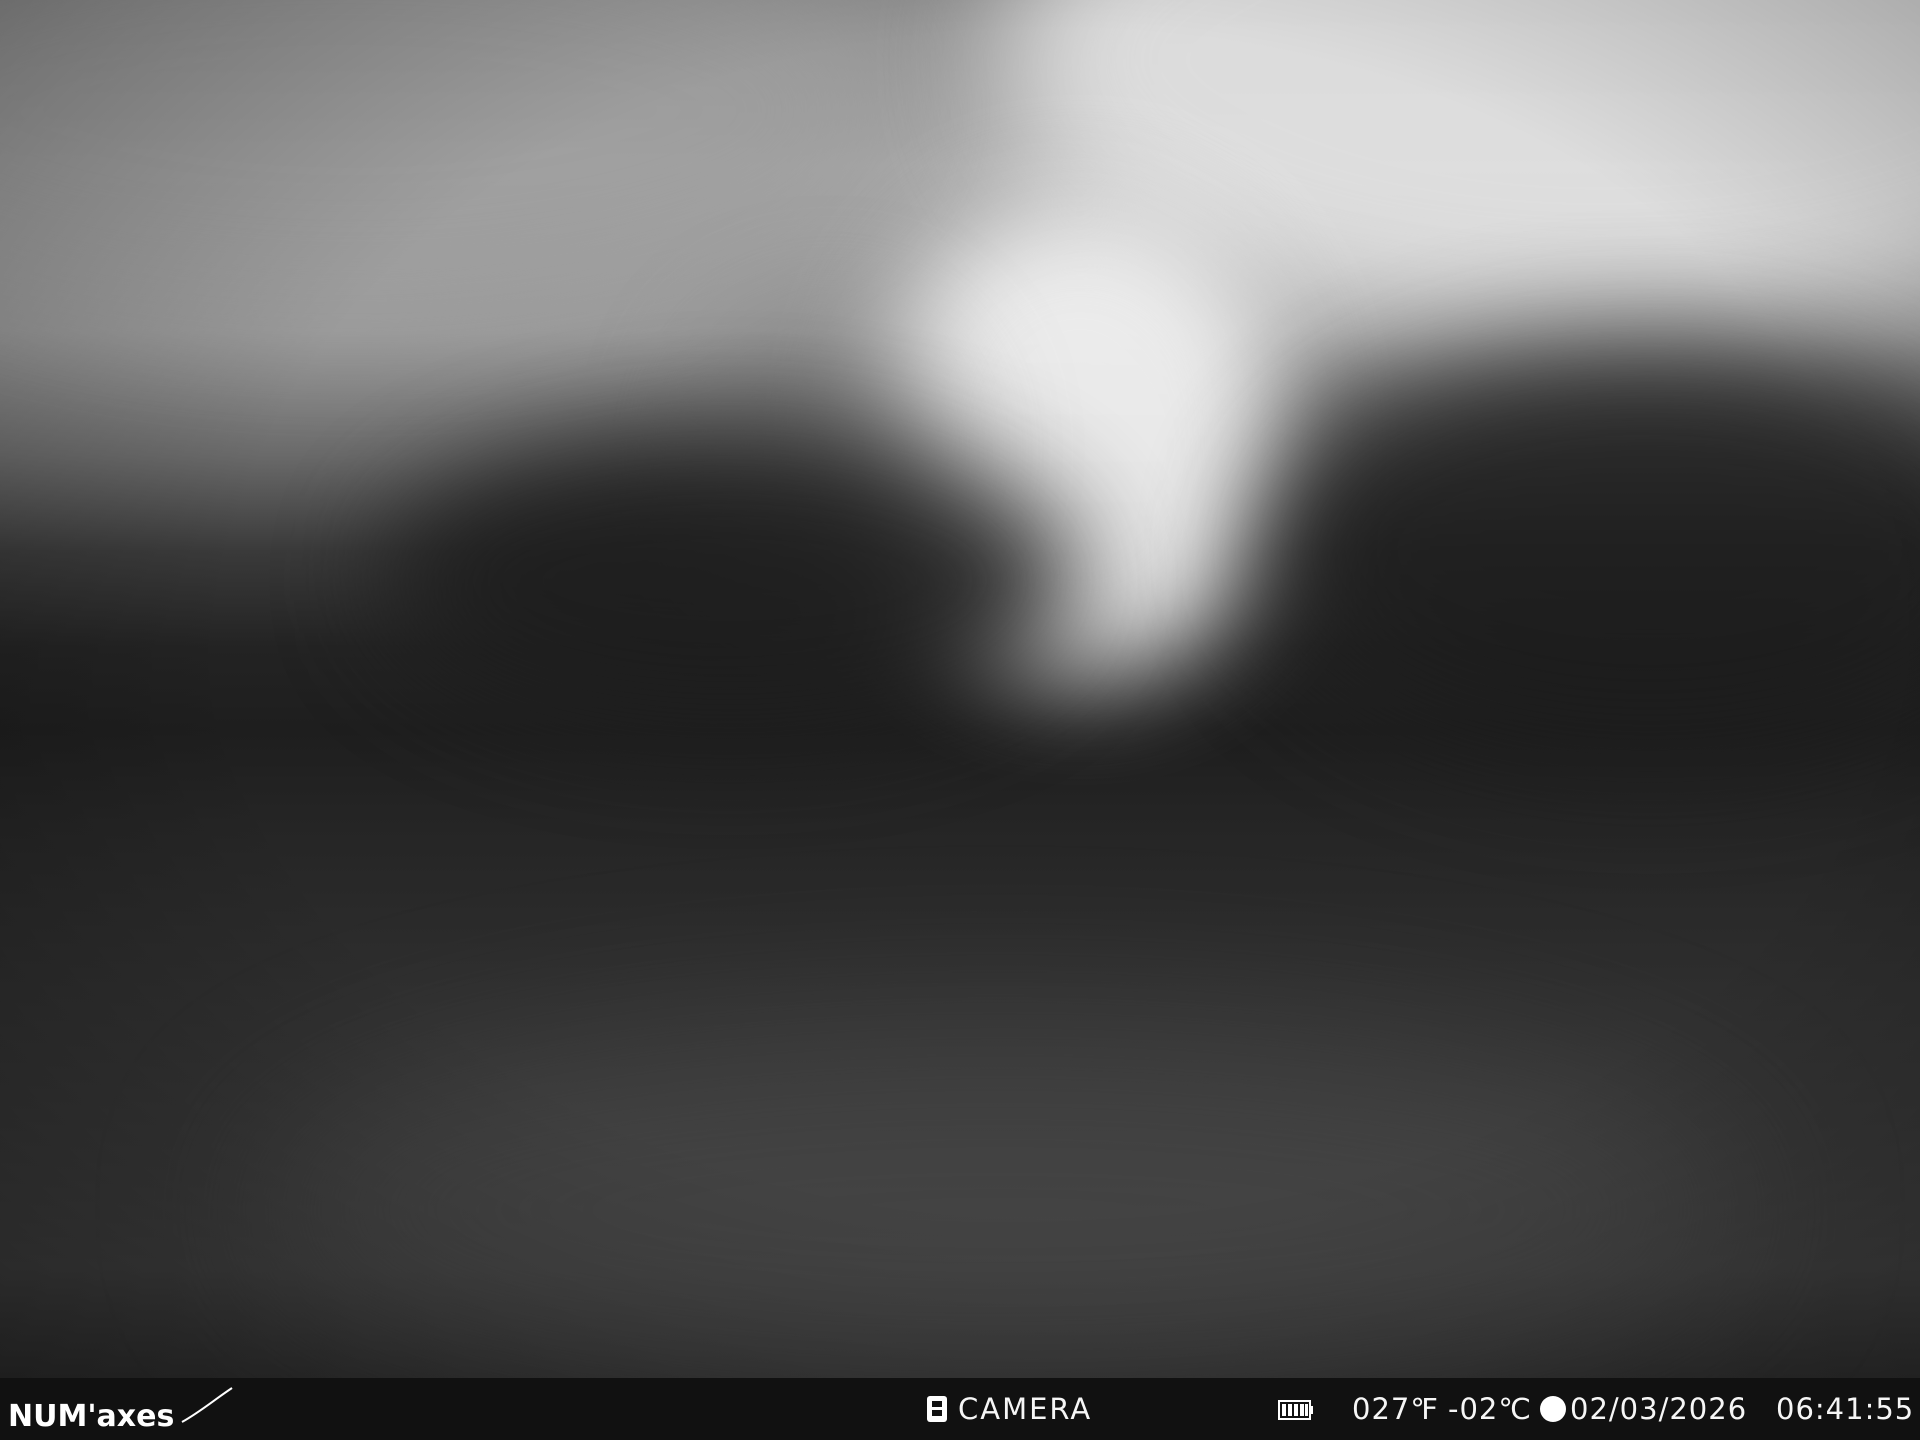  What do you see at coordinates (937, 1409) in the screenshot?
I see `camera-icon` at bounding box center [937, 1409].